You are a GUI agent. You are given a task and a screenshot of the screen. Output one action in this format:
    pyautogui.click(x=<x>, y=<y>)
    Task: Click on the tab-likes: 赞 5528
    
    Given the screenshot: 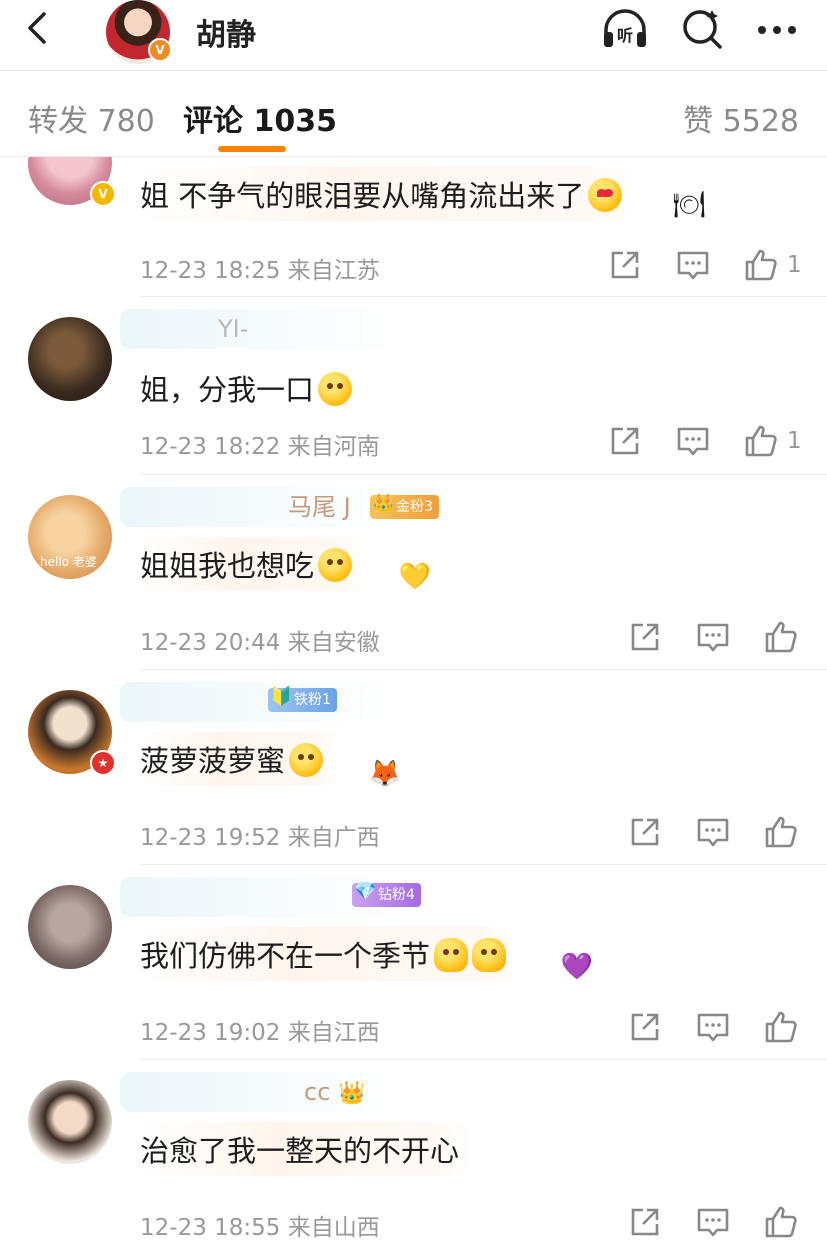 What is the action you would take?
    pyautogui.click(x=741, y=118)
    